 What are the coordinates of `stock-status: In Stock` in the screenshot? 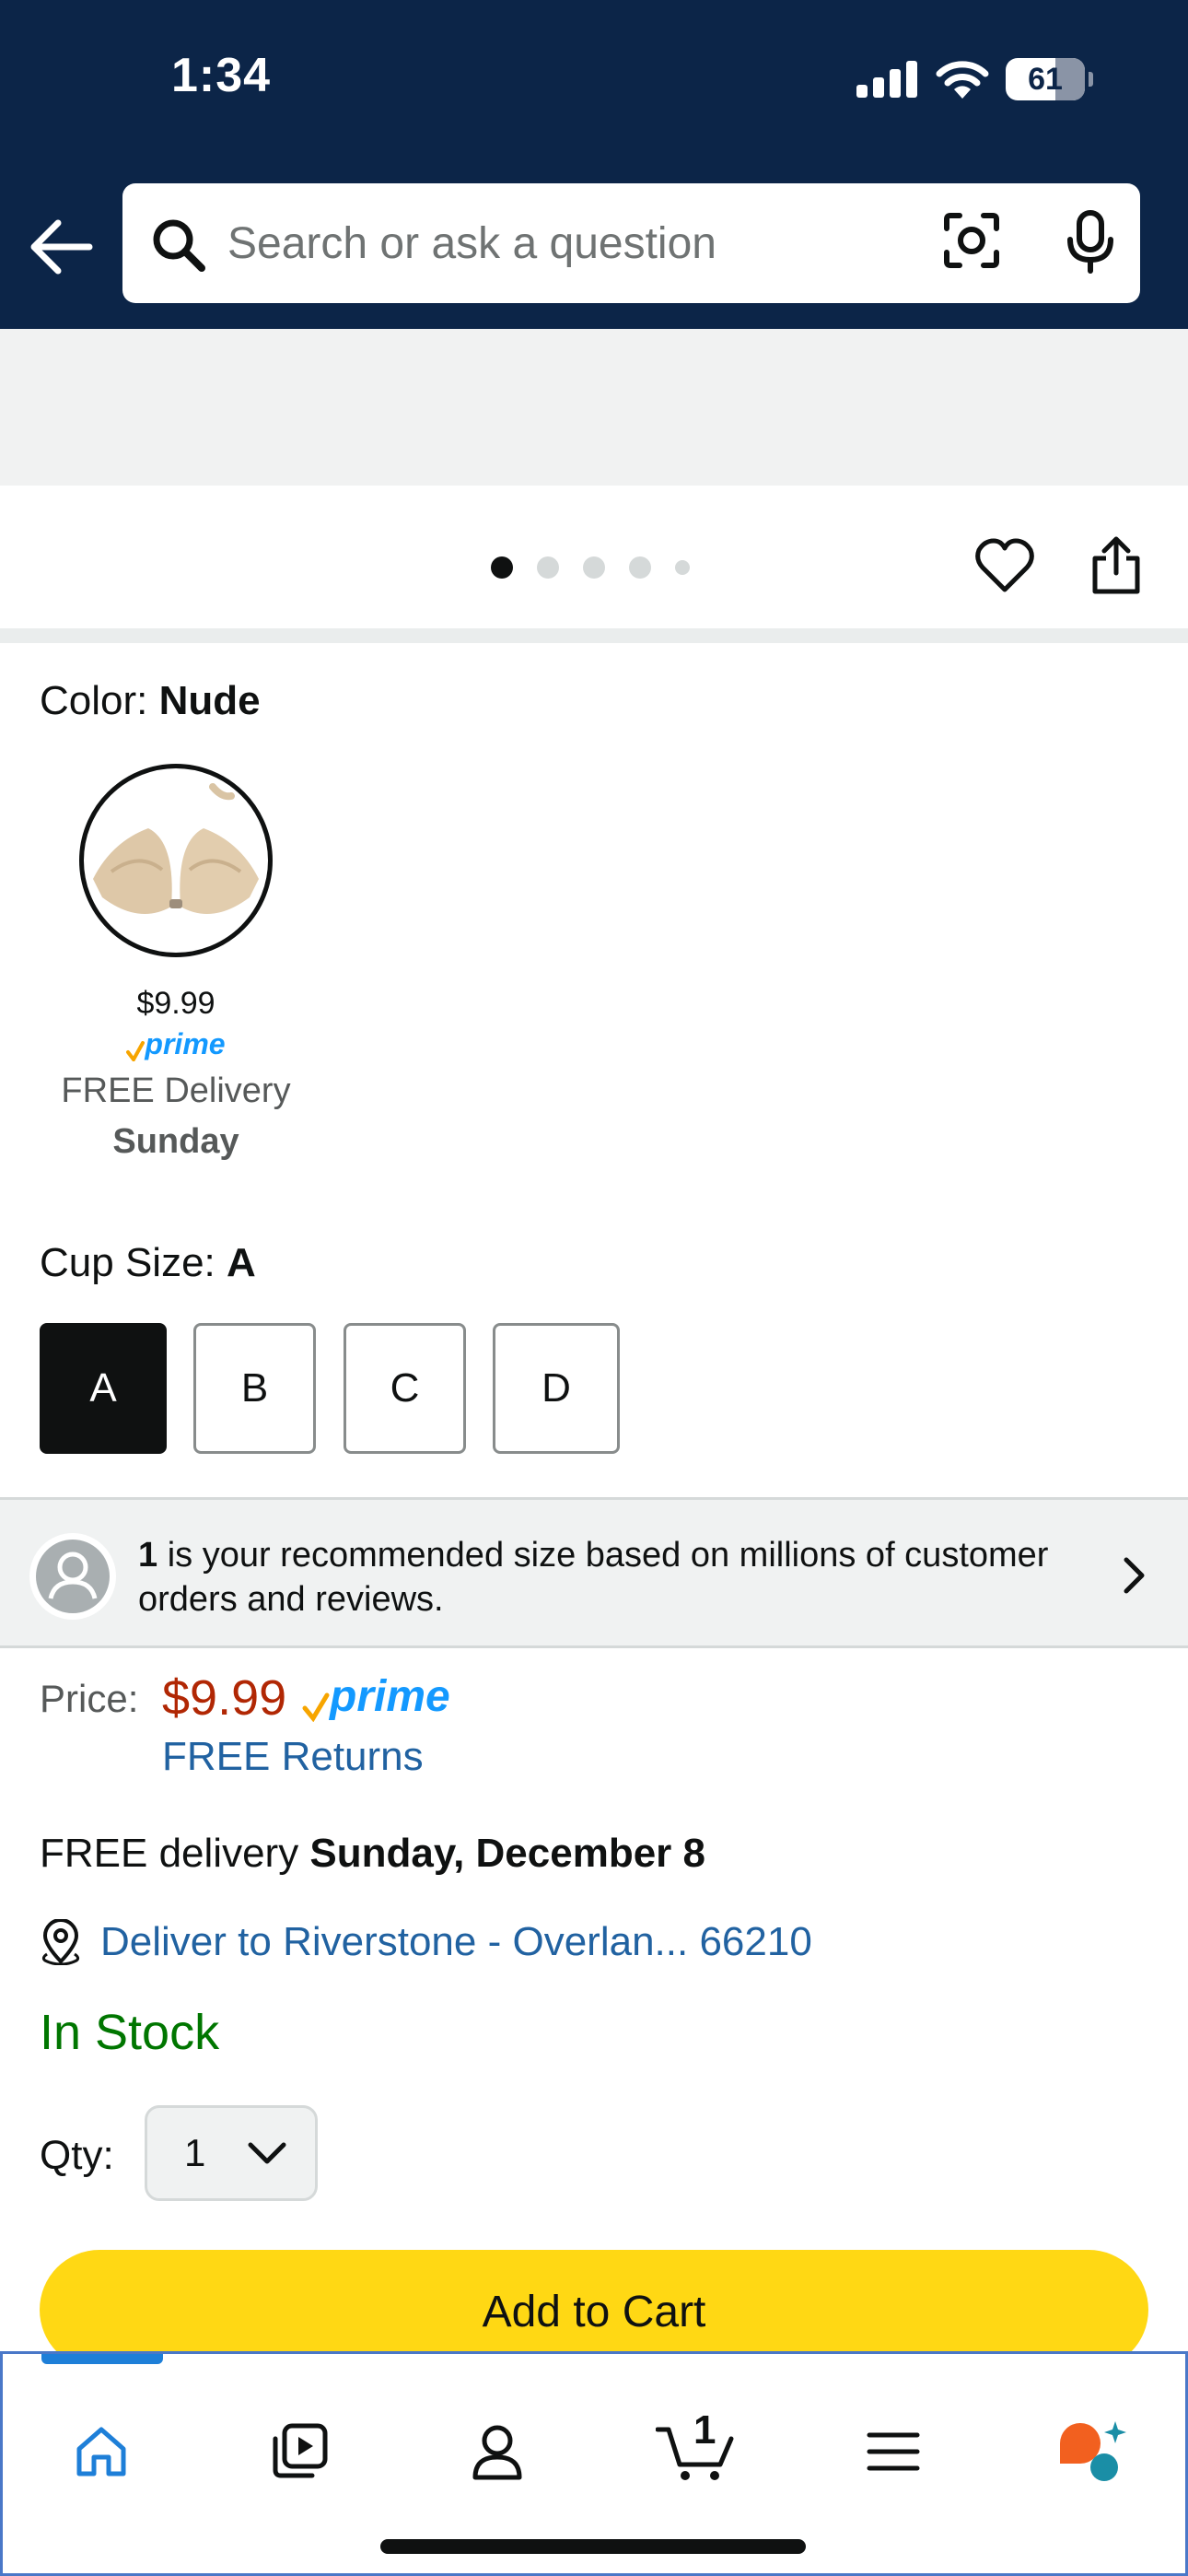 It's located at (130, 2032).